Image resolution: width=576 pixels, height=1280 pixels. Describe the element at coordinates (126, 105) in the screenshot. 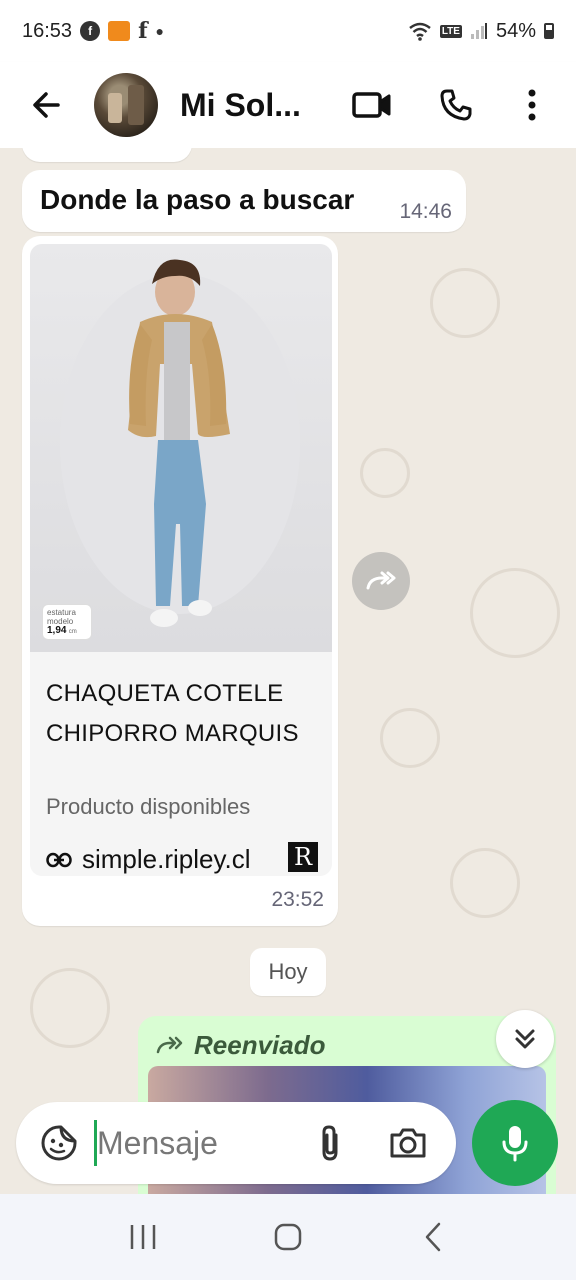

I see `contact-avatar` at that location.